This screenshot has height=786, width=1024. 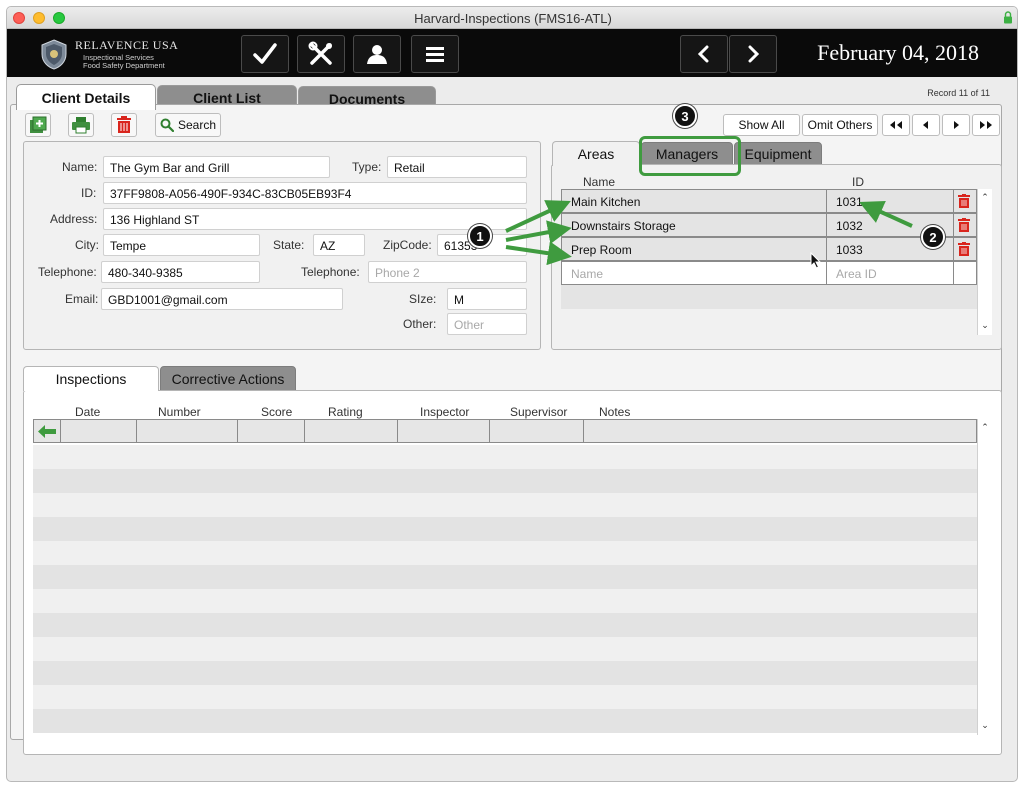 I want to click on column-header: Number, so click(x=179, y=412).